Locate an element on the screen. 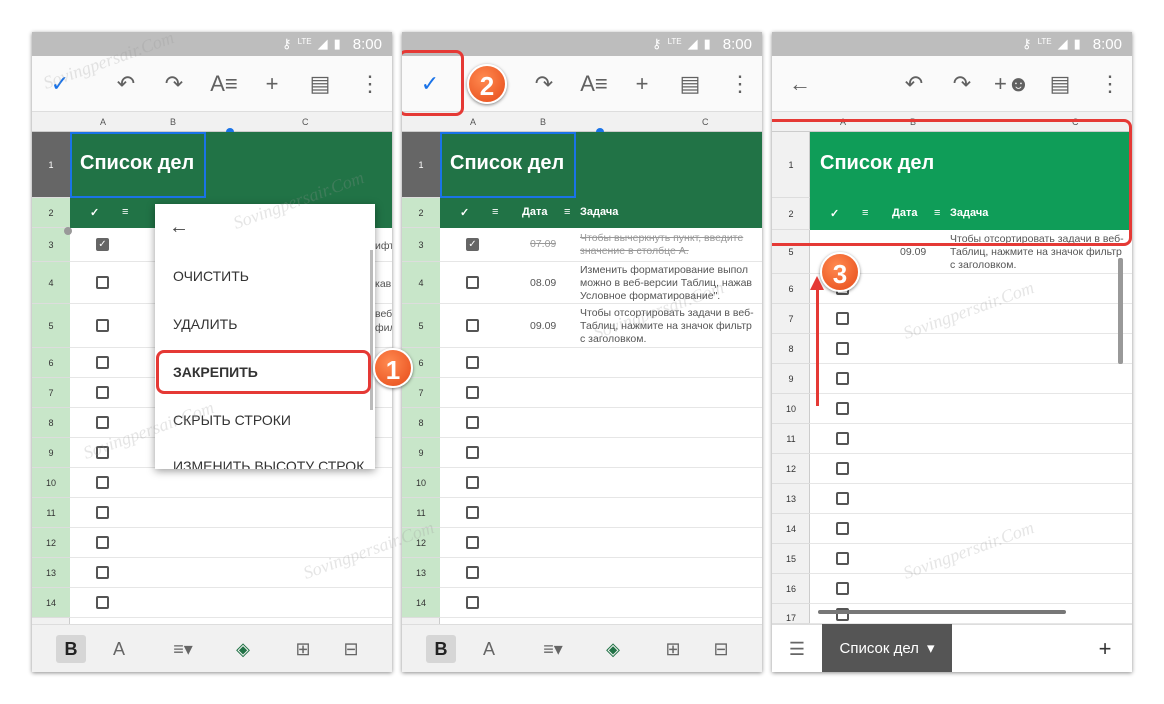 The height and width of the screenshot is (704, 1164). task-text: значение в столбце А. is located at coordinates (671, 251).